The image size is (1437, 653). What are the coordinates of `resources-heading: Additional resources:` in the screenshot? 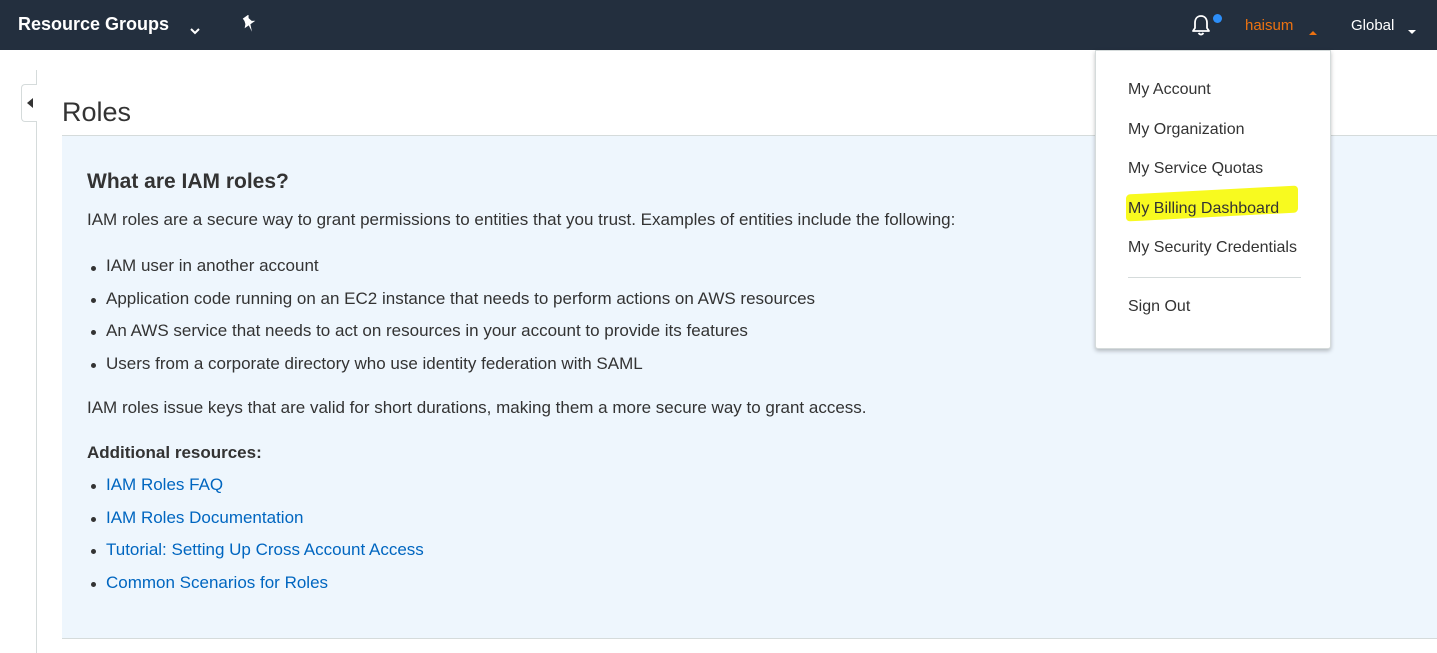 It's located at (174, 452).